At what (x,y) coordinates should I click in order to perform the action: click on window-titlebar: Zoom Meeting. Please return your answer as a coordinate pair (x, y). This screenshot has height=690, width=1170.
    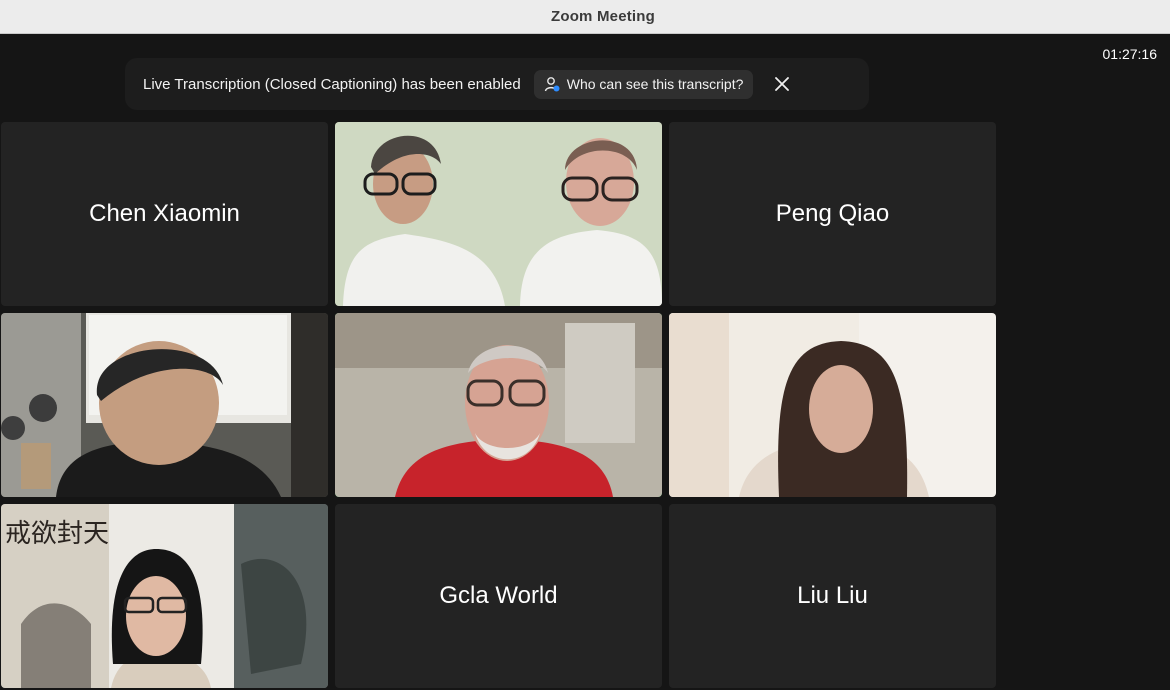
    Looking at the image, I should click on (585, 17).